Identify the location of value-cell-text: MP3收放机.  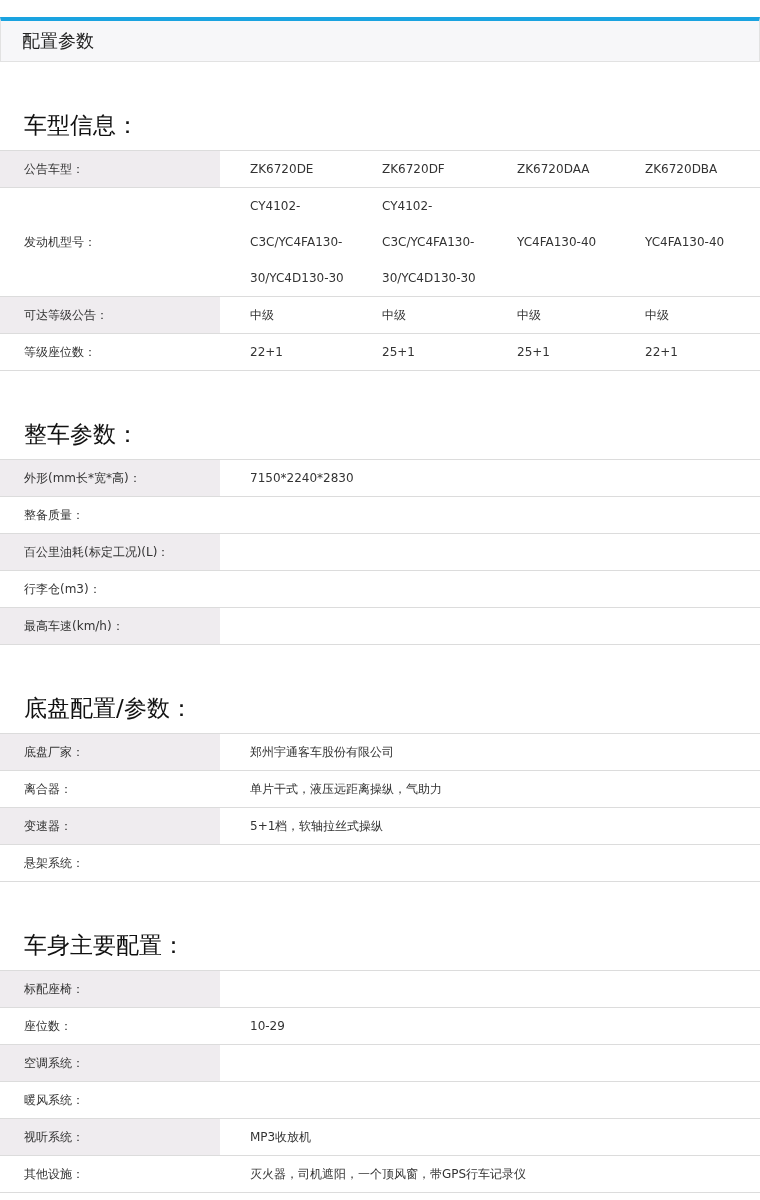
(281, 1137).